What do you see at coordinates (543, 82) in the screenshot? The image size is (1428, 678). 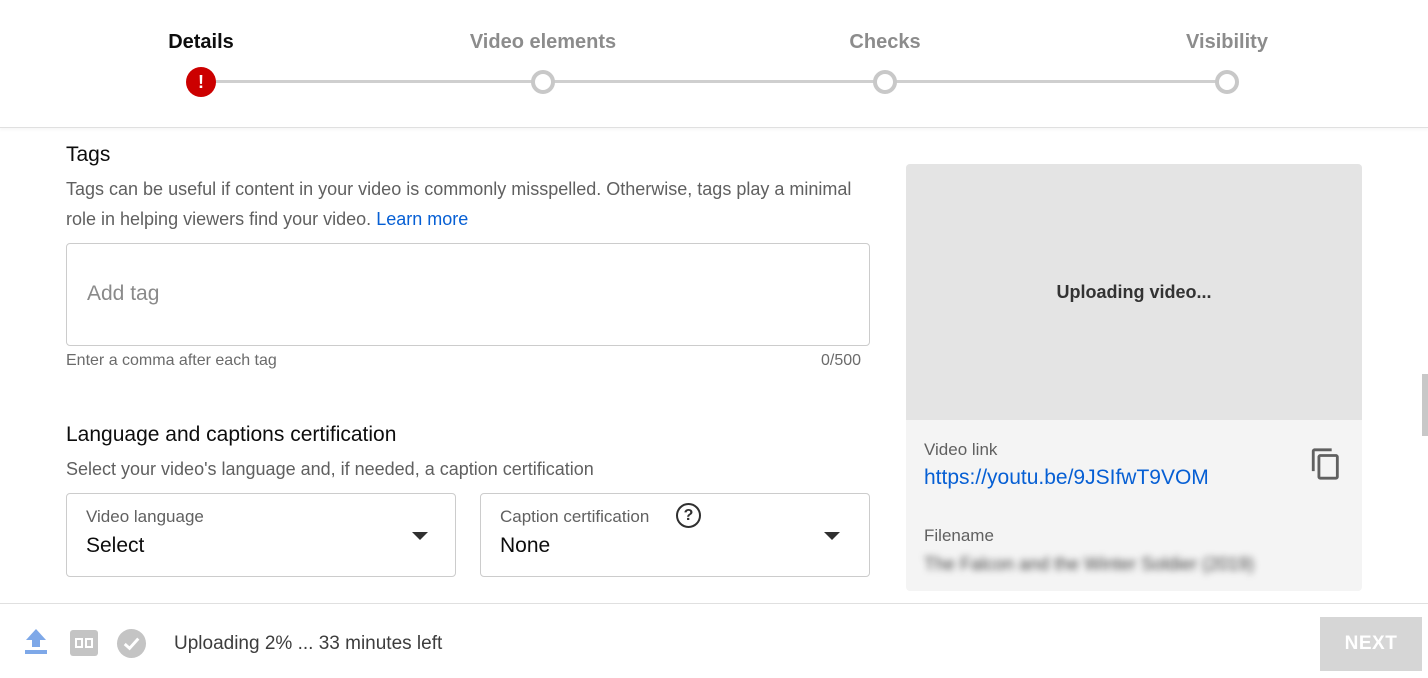 I see `step-video-elements-dot` at bounding box center [543, 82].